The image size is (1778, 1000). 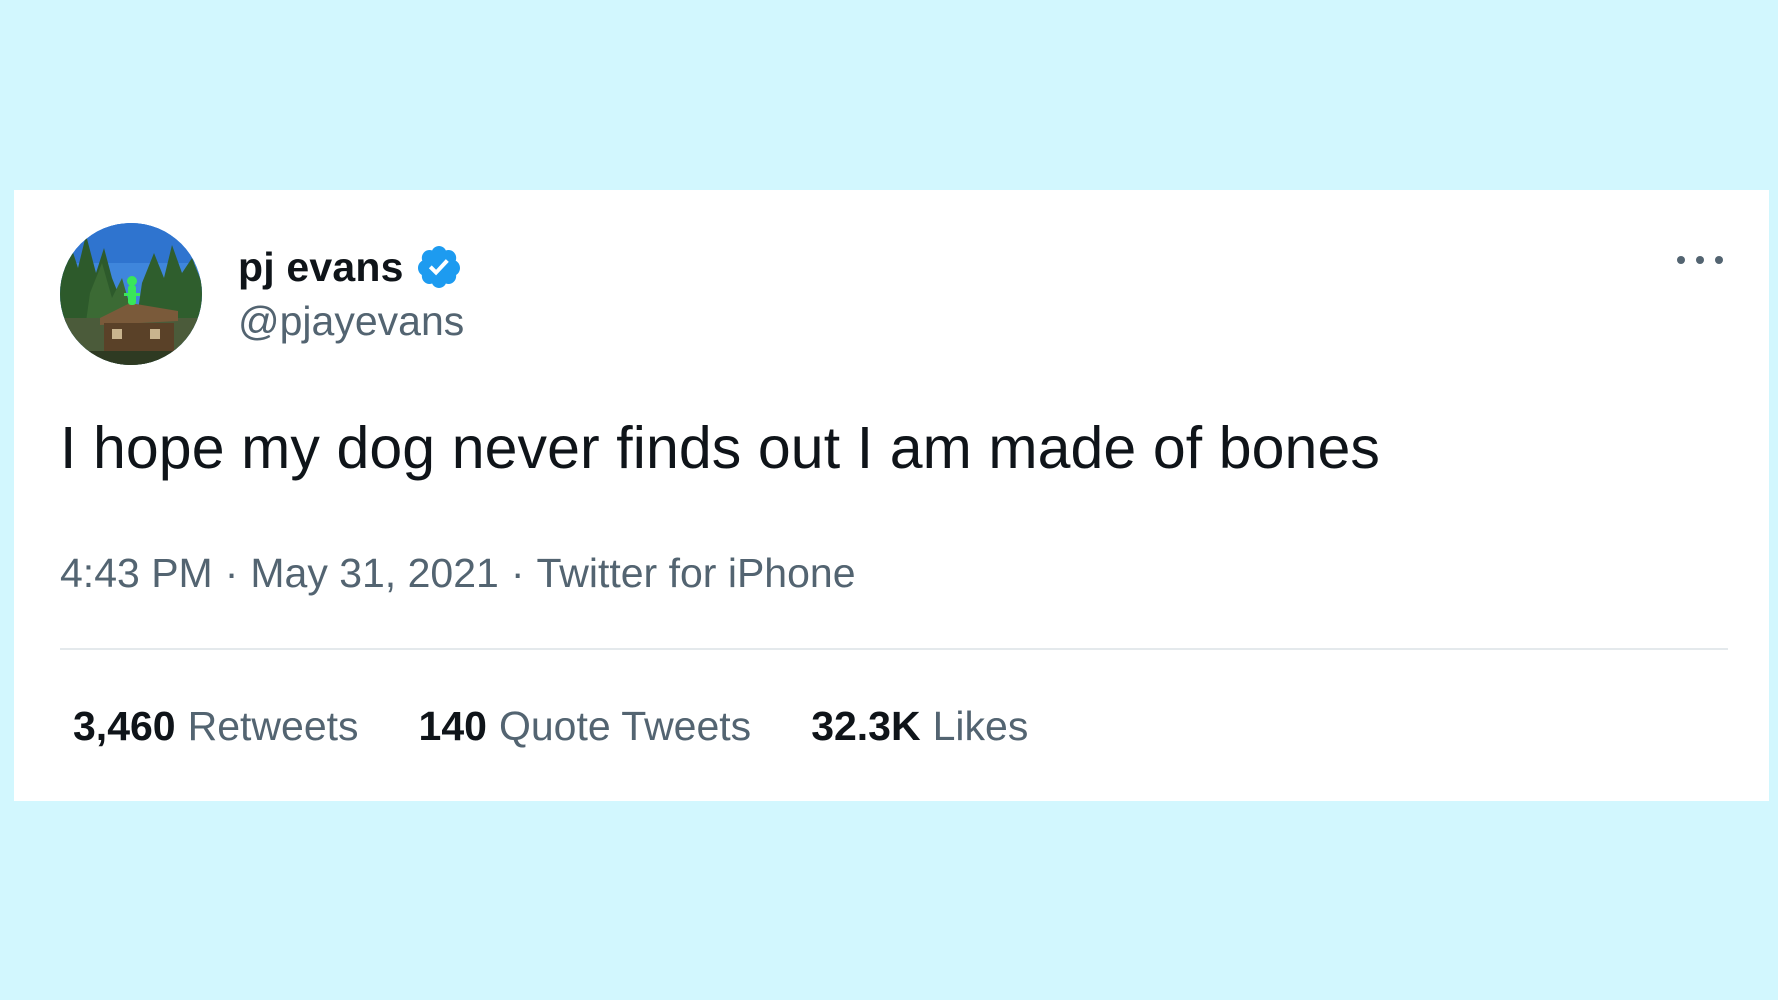 What do you see at coordinates (273, 726) in the screenshot?
I see `retweets-label: Retweets` at bounding box center [273, 726].